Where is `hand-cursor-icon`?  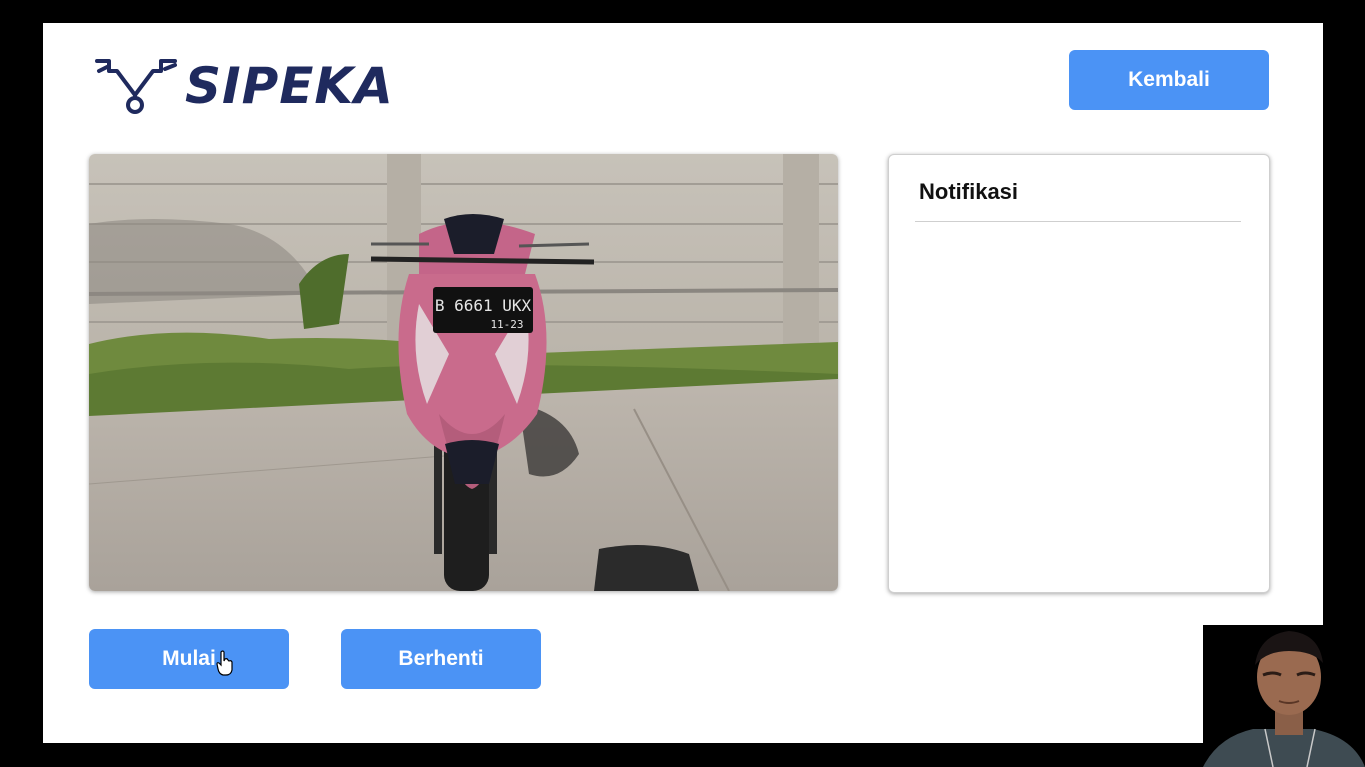
hand-cursor-icon is located at coordinates (224, 663).